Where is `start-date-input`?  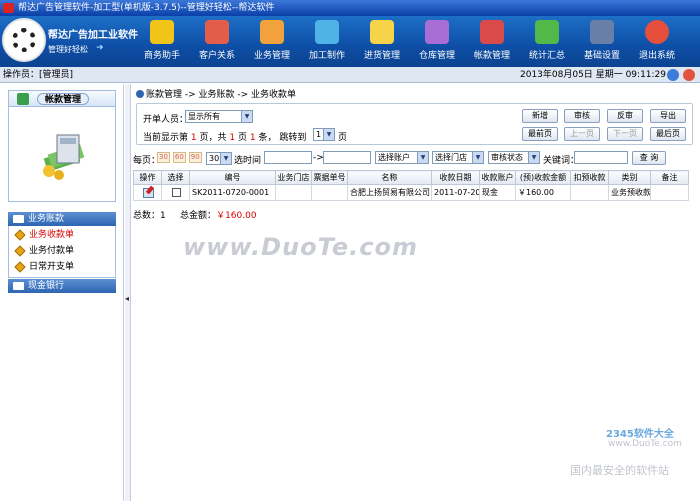
start-date-input is located at coordinates (288, 157).